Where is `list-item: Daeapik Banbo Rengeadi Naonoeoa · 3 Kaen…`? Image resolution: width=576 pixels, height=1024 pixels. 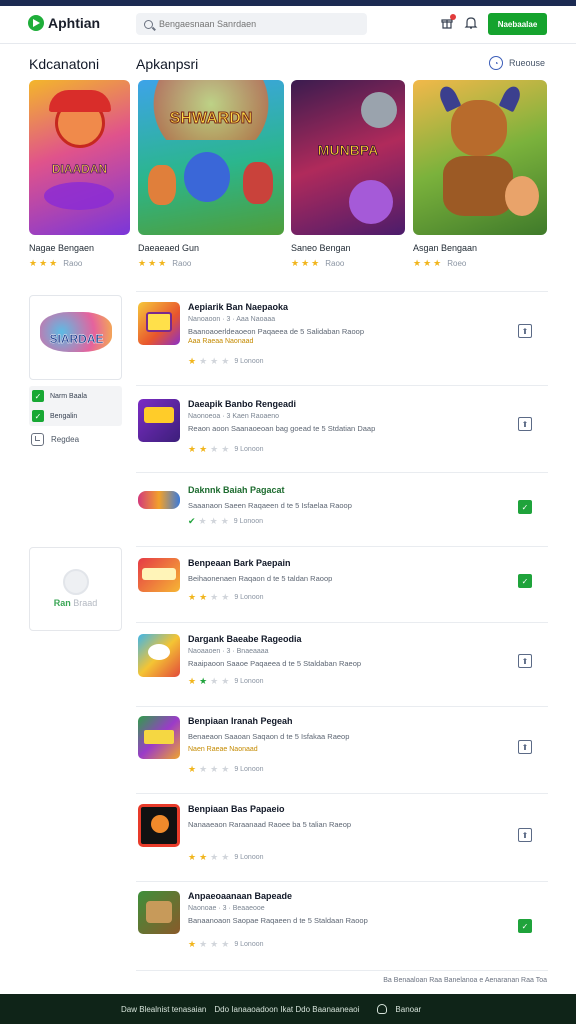 list-item: Daeapik Banbo Rengeadi Naonoeoa · 3 Kaen… is located at coordinates (342, 434).